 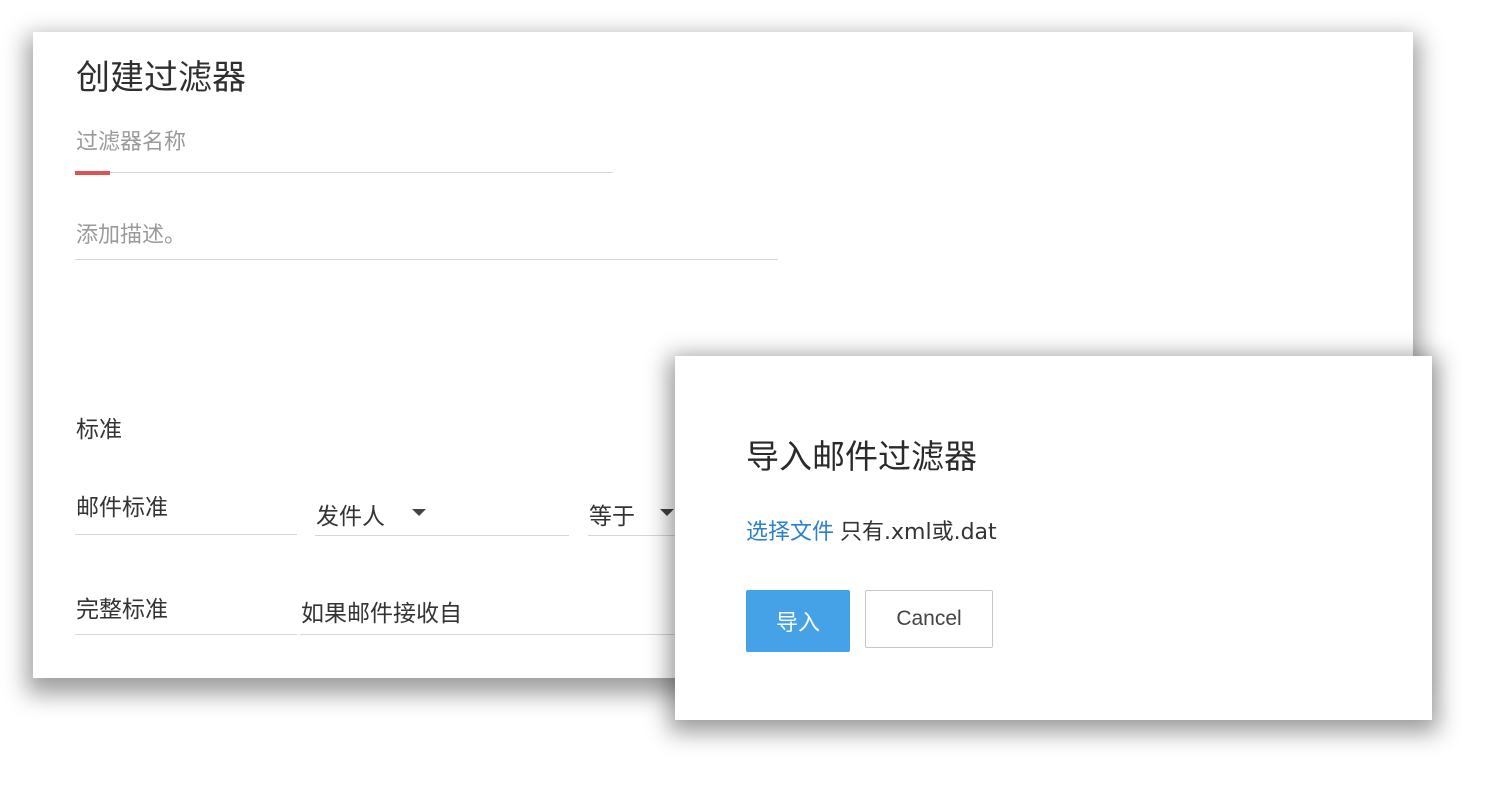 What do you see at coordinates (612, 517) in the screenshot?
I see `operator-value: 等于` at bounding box center [612, 517].